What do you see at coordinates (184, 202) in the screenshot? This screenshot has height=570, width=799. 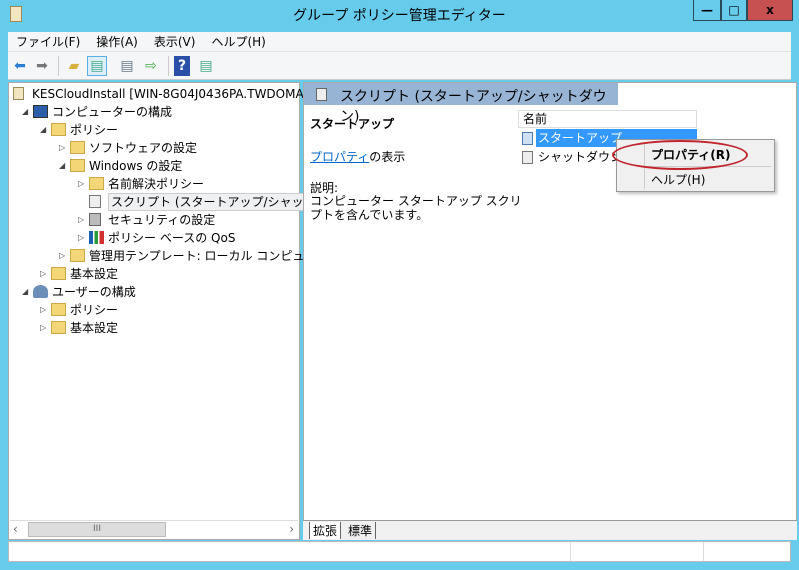 I see `tree-item: スクリプト (スタートアップ/シャットダウン)` at bounding box center [184, 202].